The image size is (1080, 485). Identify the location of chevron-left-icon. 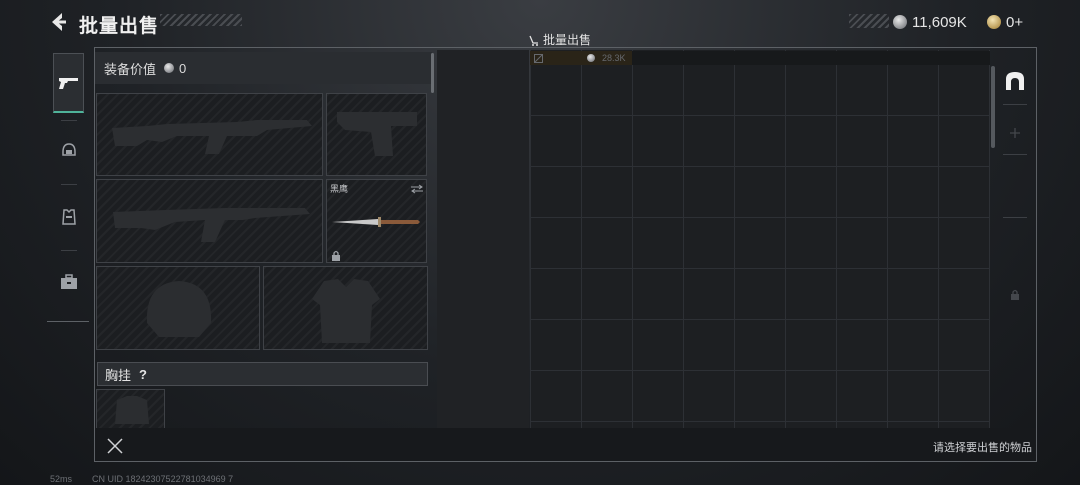
(59, 22).